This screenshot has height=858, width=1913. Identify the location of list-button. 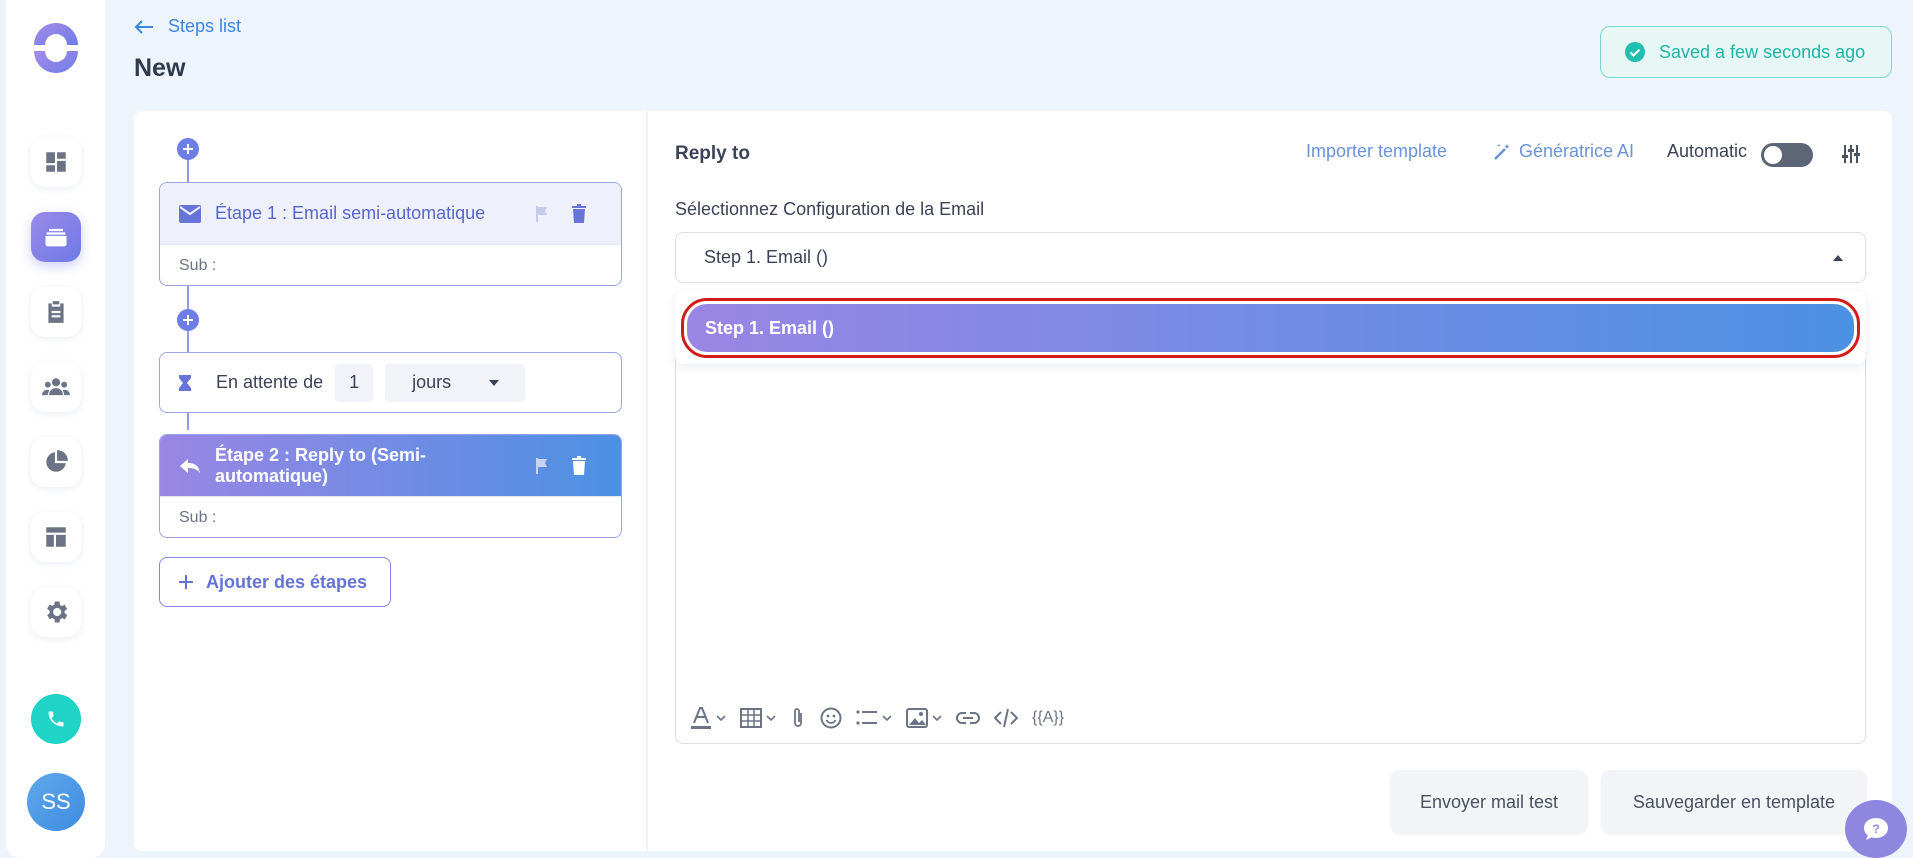
(874, 718).